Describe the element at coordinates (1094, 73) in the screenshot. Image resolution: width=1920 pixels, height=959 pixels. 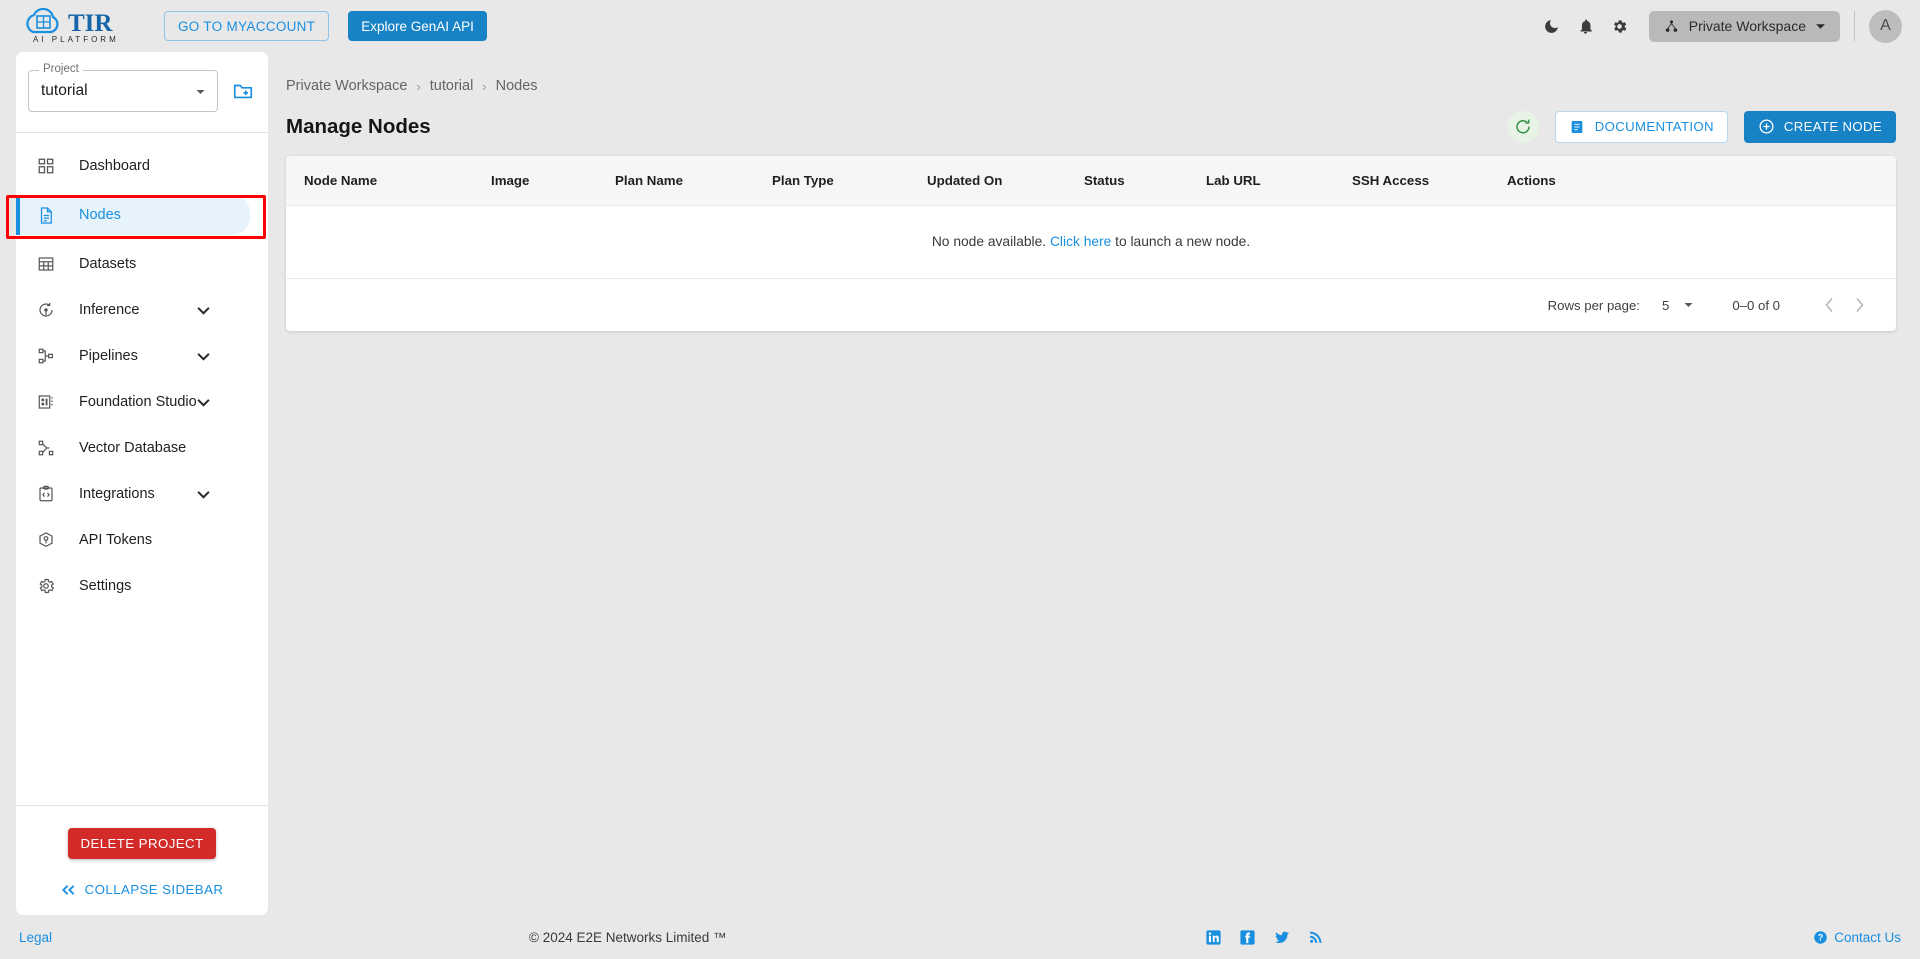
I see `breadcrumb: Private Workspace › tutorial › Nodes` at that location.